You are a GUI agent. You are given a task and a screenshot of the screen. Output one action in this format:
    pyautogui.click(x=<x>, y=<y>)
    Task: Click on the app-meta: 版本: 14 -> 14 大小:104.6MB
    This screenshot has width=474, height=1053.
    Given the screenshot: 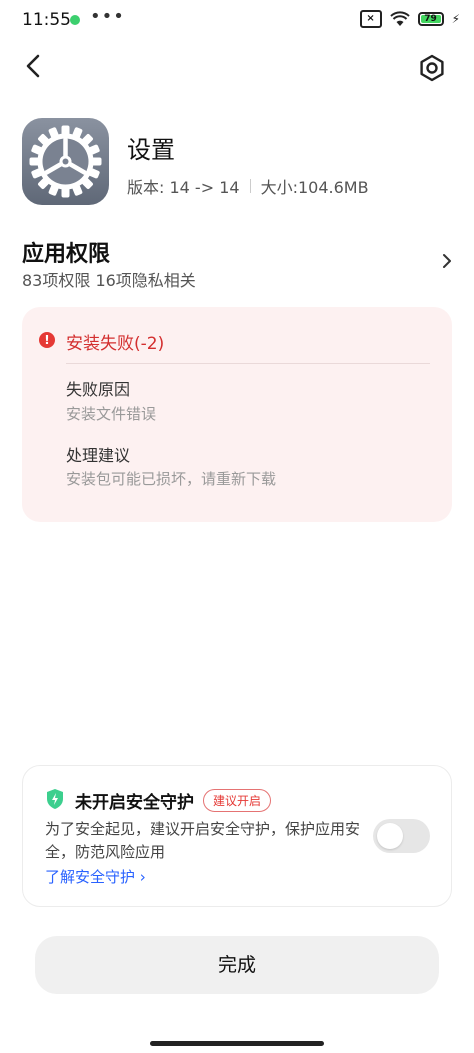 What is the action you would take?
    pyautogui.click(x=248, y=186)
    